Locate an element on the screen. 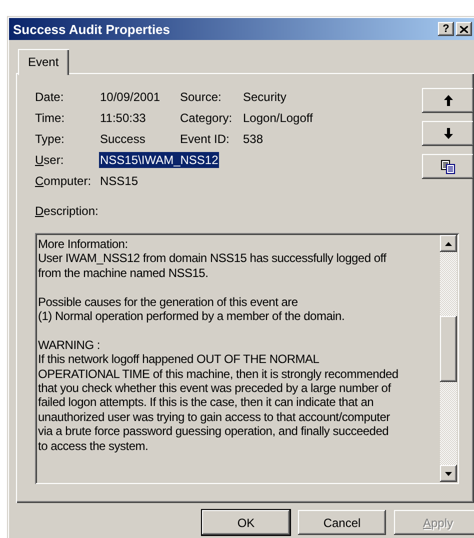 Image resolution: width=474 pixels, height=538 pixels. scrollbar is located at coordinates (448, 358).